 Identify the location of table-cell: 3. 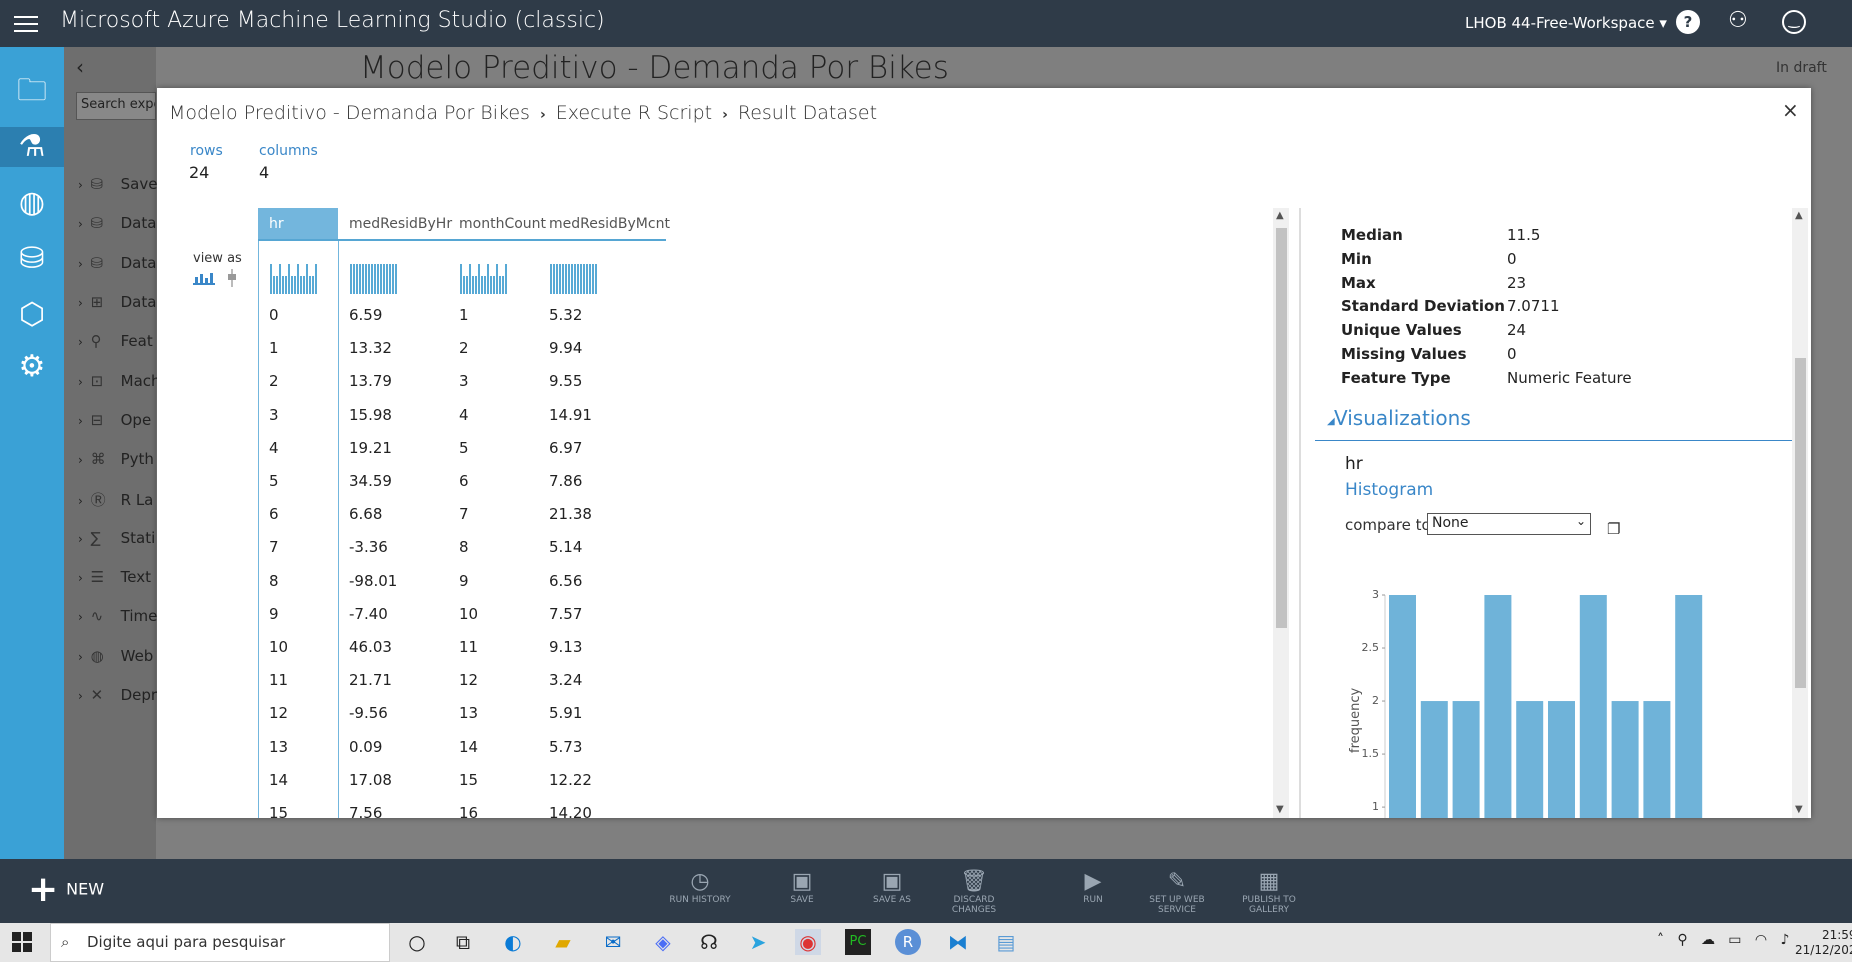
(274, 415).